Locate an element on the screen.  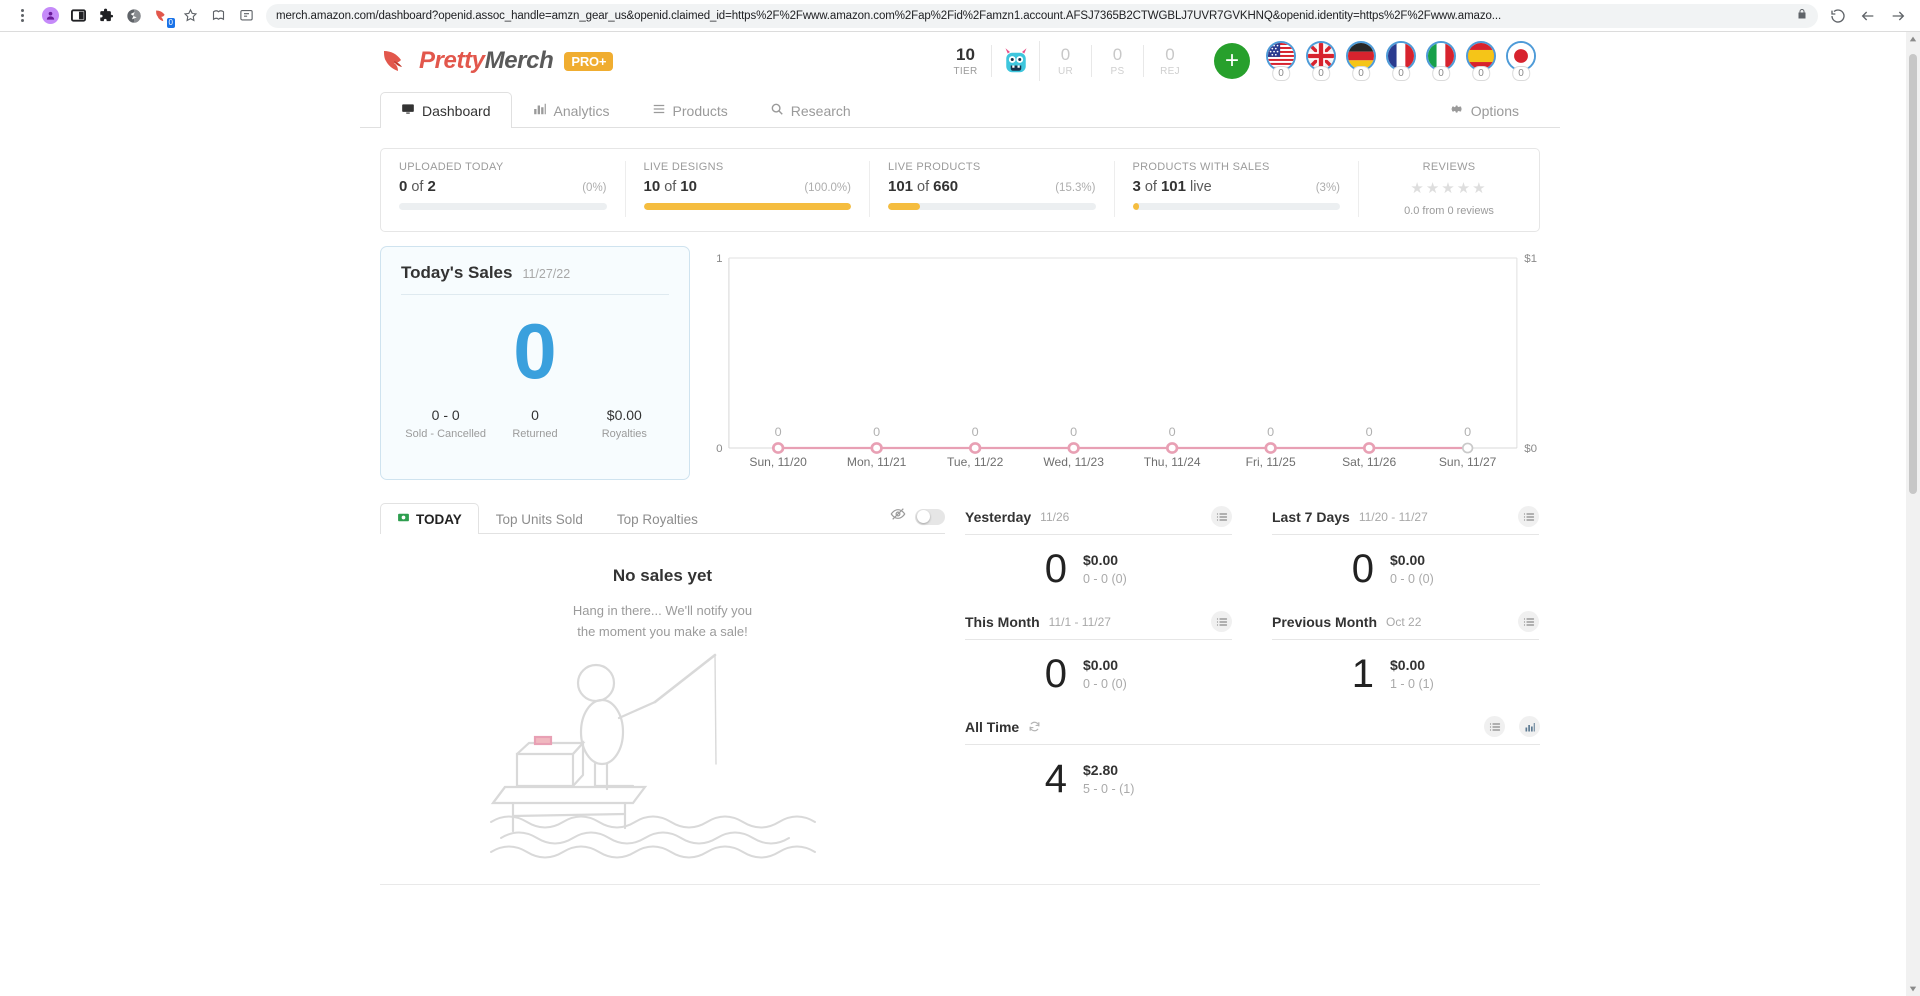
forward-arrow-icon is located at coordinates (1898, 16).